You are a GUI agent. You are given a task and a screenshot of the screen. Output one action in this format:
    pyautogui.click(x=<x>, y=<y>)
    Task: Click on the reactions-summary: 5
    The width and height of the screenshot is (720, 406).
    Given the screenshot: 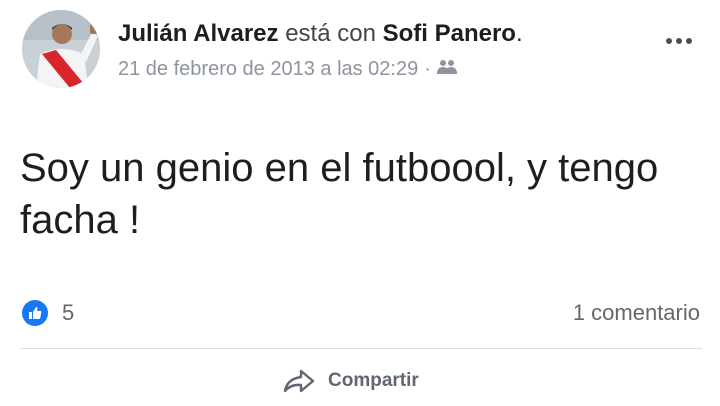 What is the action you would take?
    pyautogui.click(x=48, y=313)
    